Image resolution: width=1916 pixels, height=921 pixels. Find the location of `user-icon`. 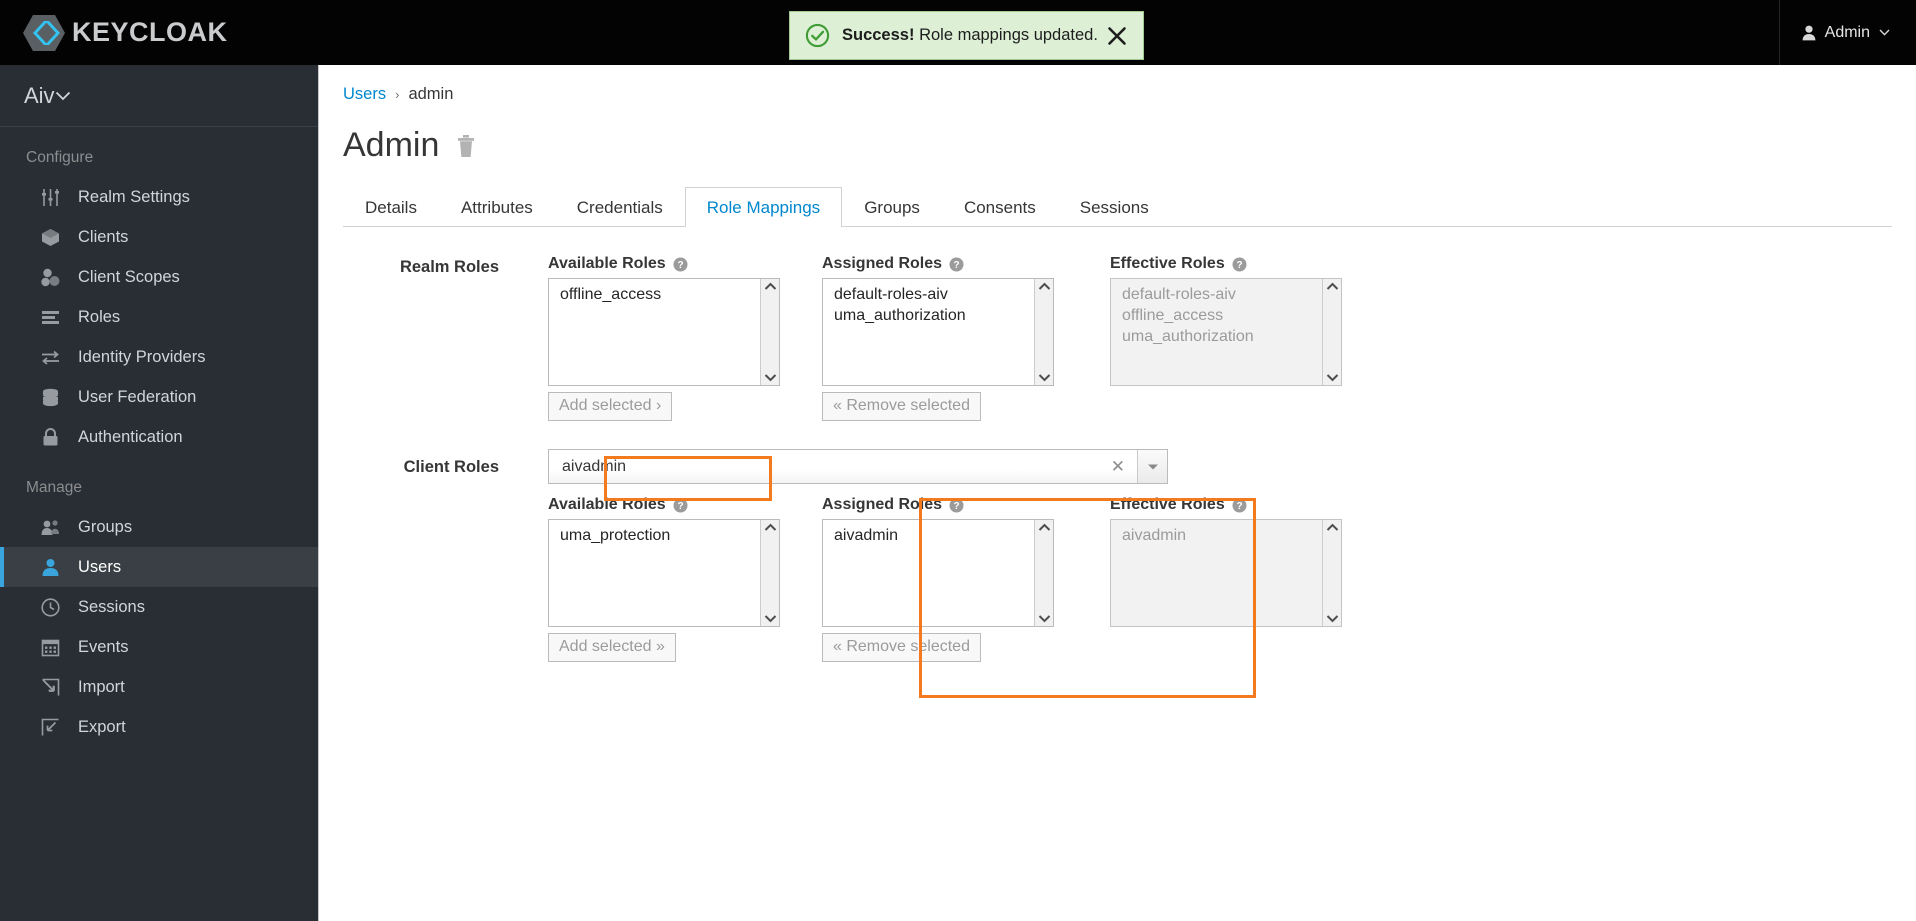

user-icon is located at coordinates (50, 567).